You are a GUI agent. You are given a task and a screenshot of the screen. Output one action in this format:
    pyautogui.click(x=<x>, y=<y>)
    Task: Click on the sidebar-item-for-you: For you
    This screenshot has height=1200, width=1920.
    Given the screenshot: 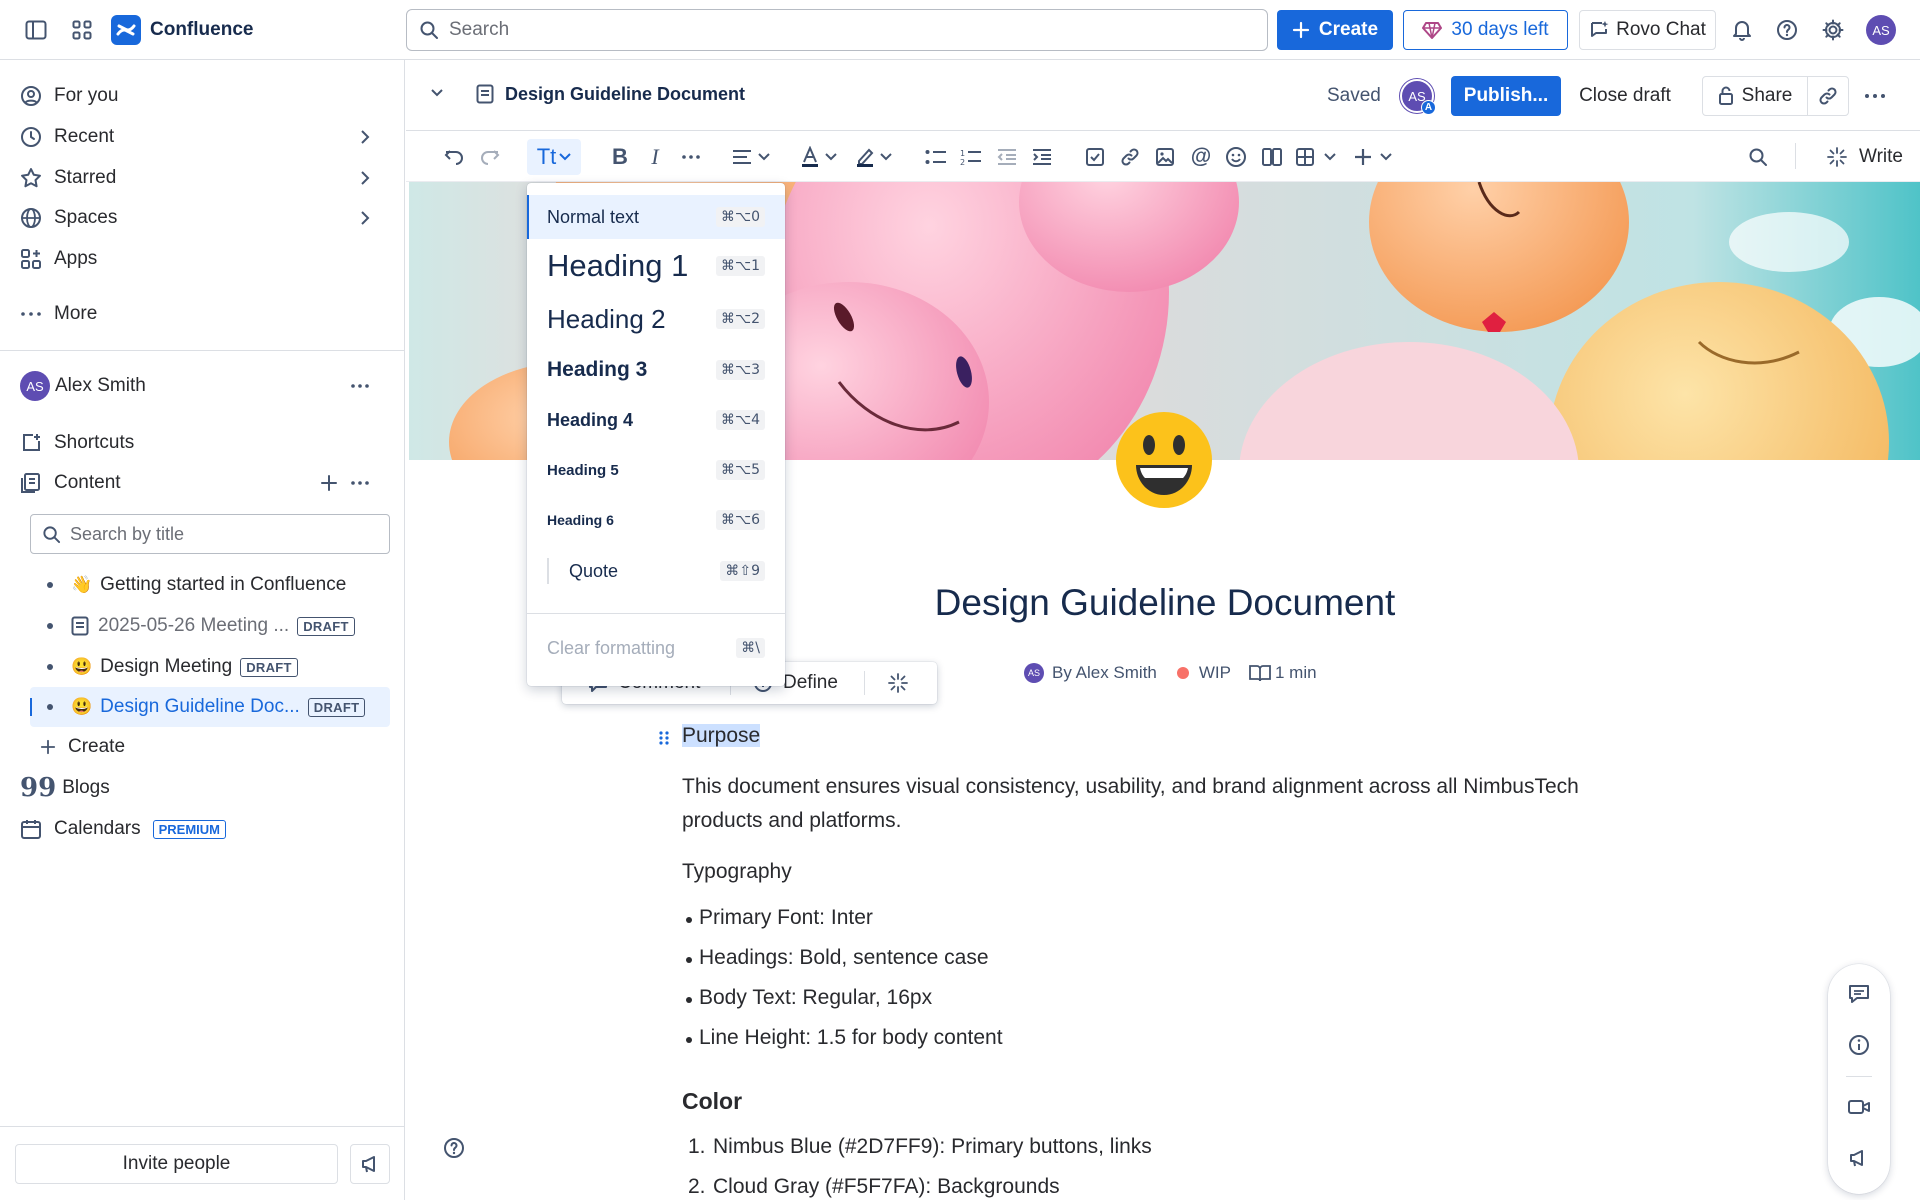 What is the action you would take?
    pyautogui.click(x=205, y=96)
    